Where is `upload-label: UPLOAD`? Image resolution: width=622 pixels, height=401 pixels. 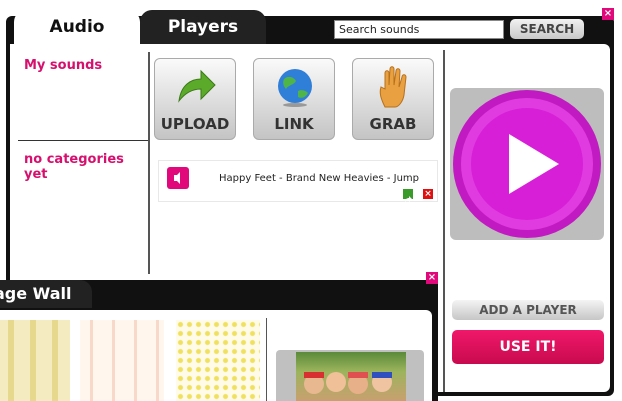
upload-label: UPLOAD is located at coordinates (195, 124).